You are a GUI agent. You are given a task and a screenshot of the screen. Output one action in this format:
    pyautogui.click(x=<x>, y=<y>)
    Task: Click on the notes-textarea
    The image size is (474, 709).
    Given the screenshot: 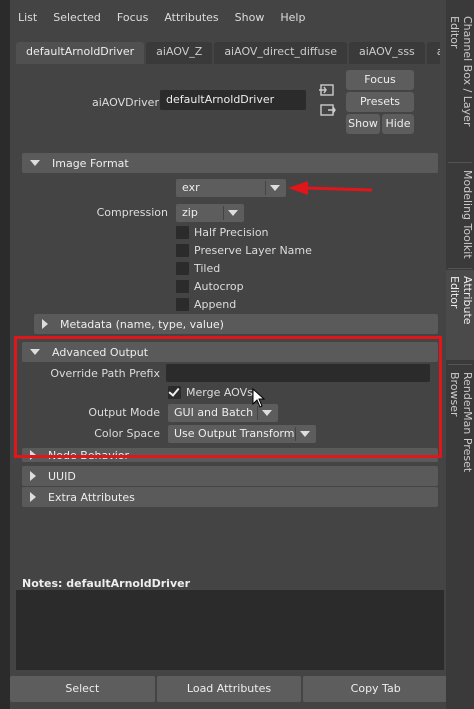 What is the action you would take?
    pyautogui.click(x=230, y=630)
    